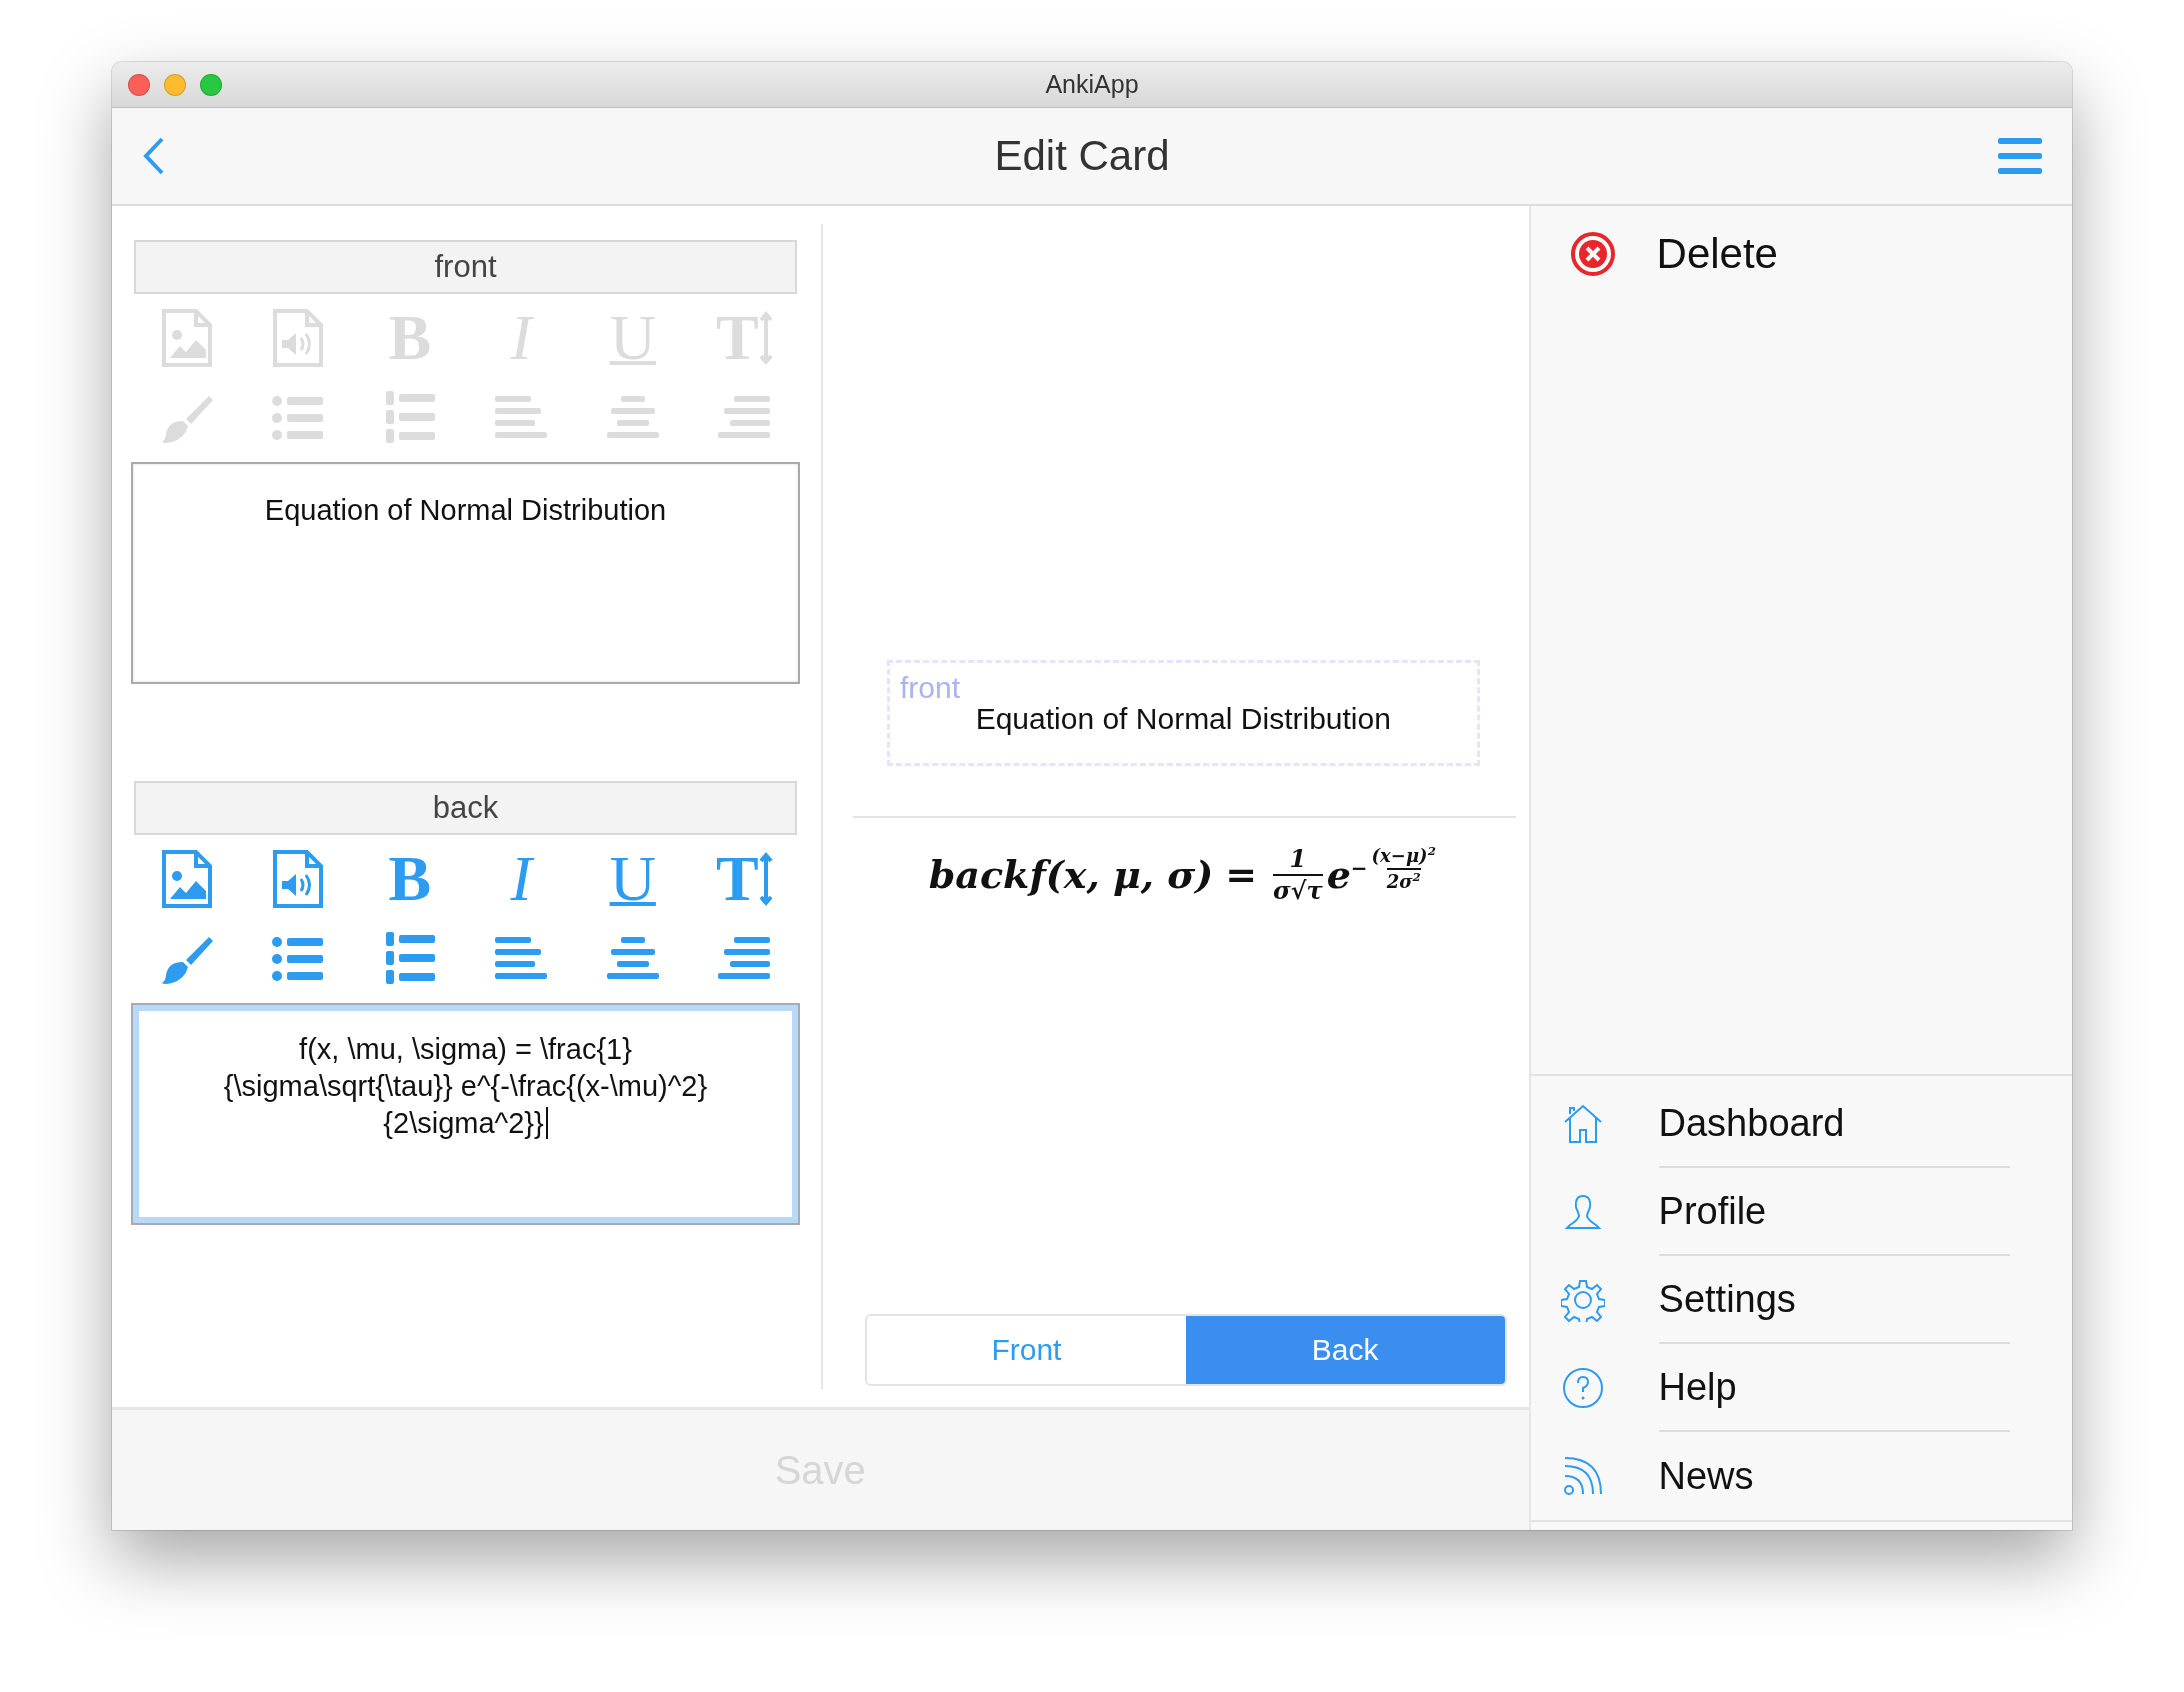 The height and width of the screenshot is (1692, 2184). Describe the element at coordinates (1582, 1300) in the screenshot. I see `gear-icon` at that location.